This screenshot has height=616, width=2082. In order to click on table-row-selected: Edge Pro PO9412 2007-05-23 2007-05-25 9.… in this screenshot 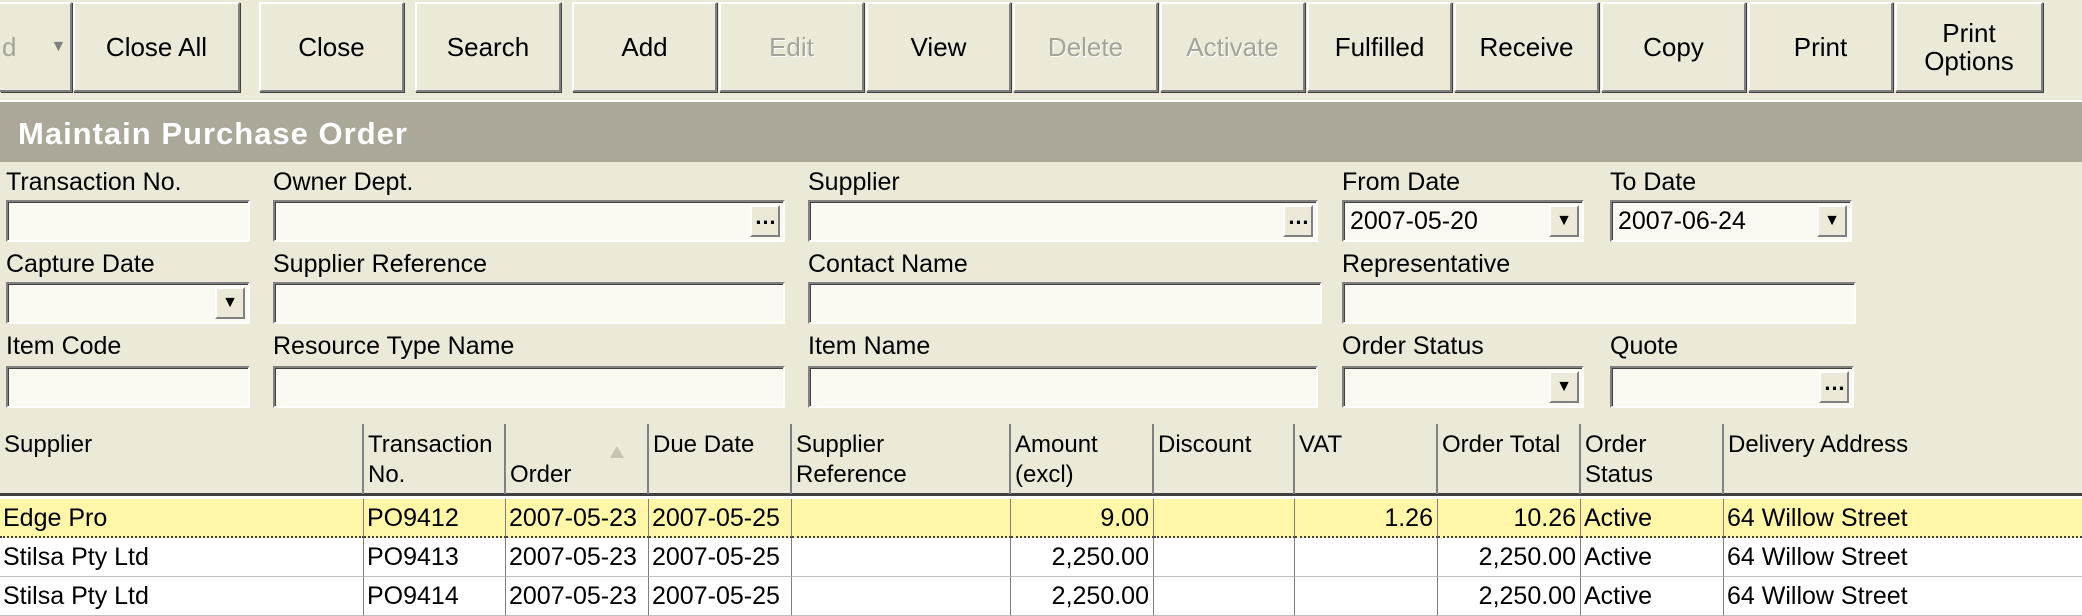, I will do `click(1041, 518)`.